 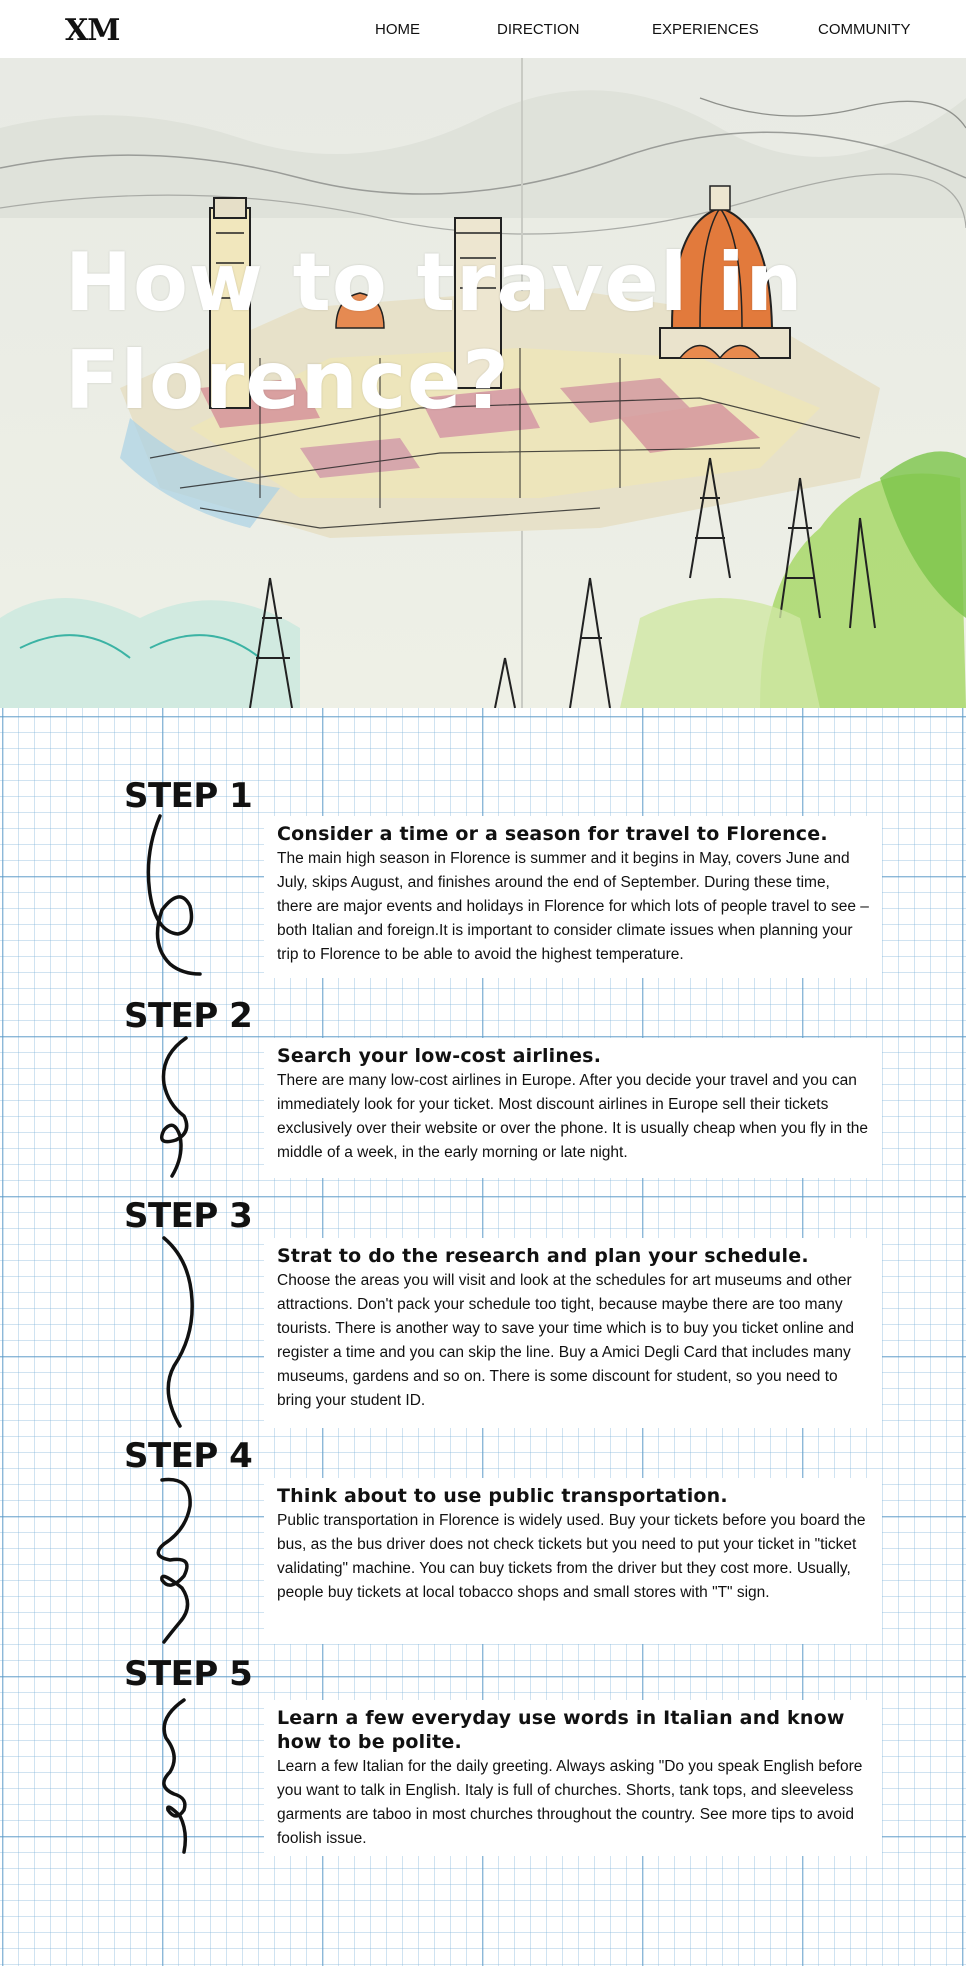 I want to click on top-navigation: XM HOME DIRECTION EXPERIENCES COMMUNITY, so click(x=483, y=29).